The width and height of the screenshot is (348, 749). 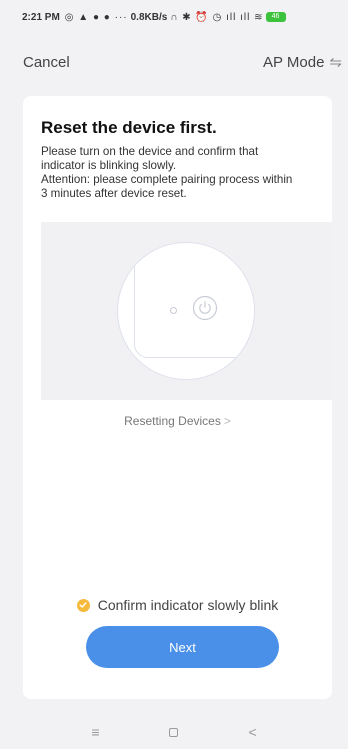 I want to click on confirm-label: Confirm indicator slowly blink, so click(x=188, y=605).